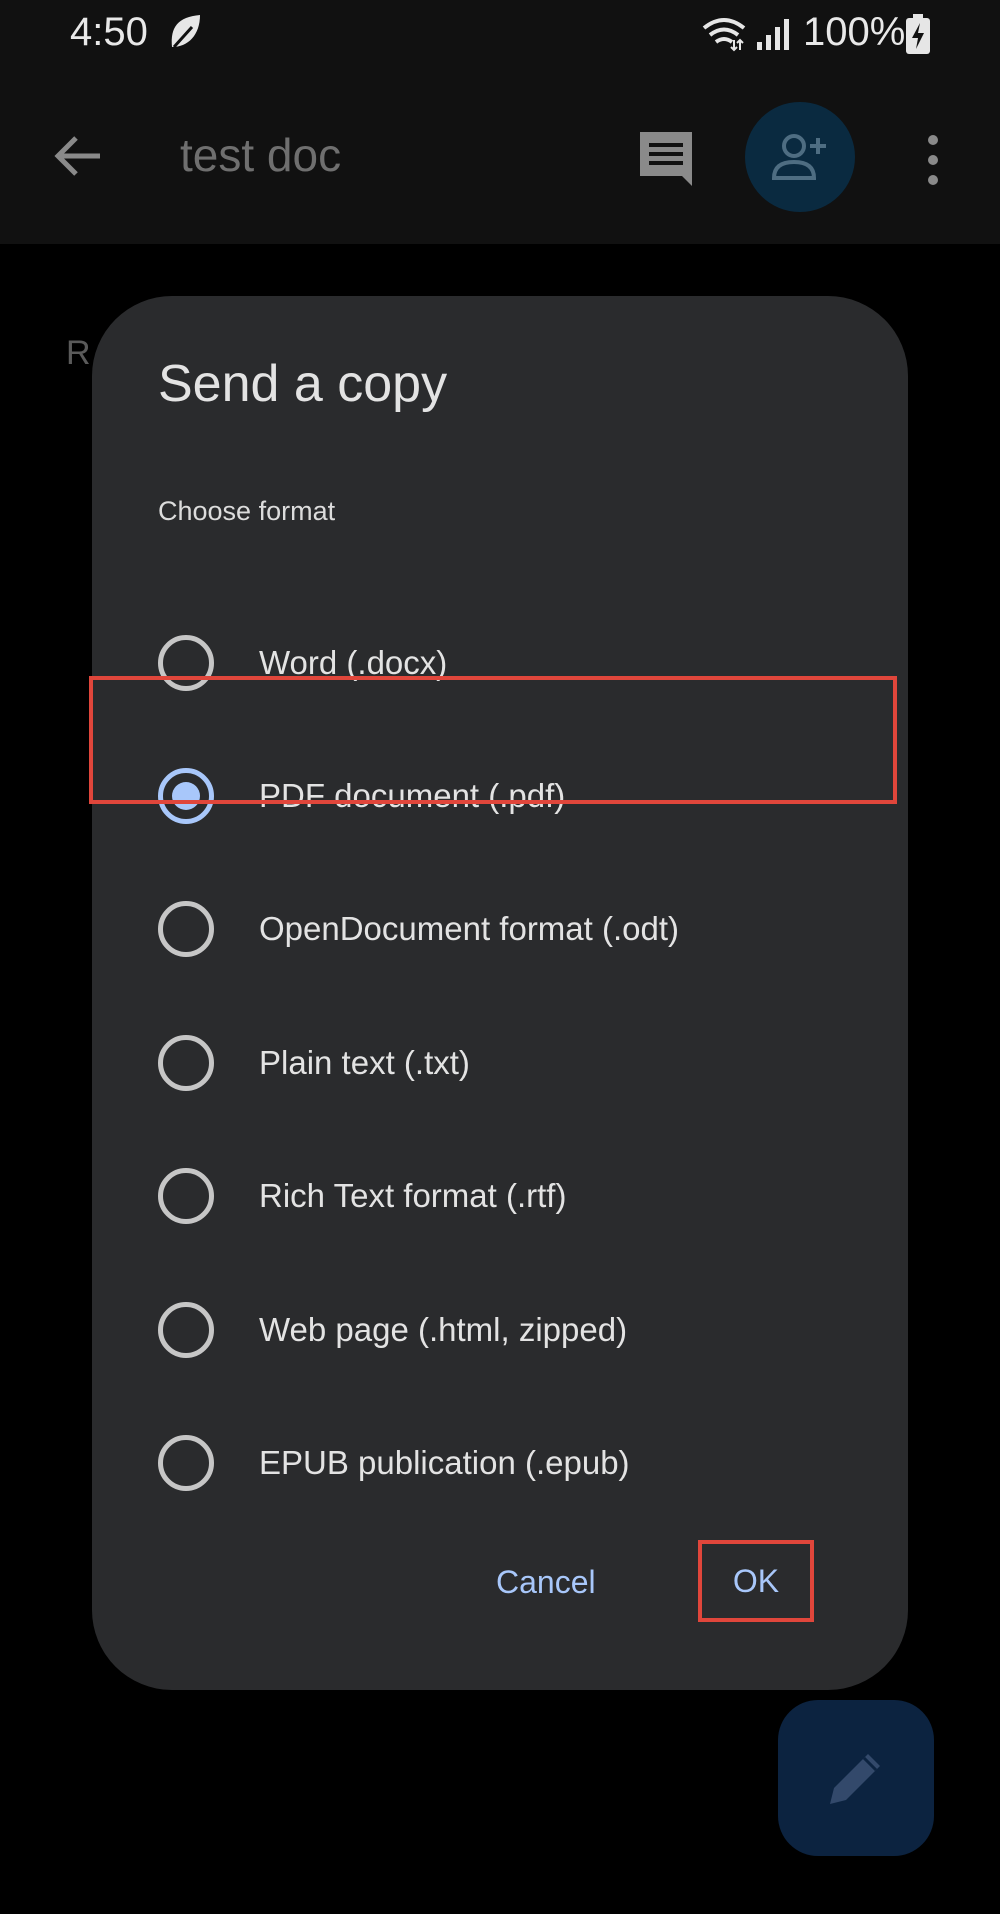  Describe the element at coordinates (444, 1462) in the screenshot. I see `option-label: EPUB publication (.epub)` at that location.